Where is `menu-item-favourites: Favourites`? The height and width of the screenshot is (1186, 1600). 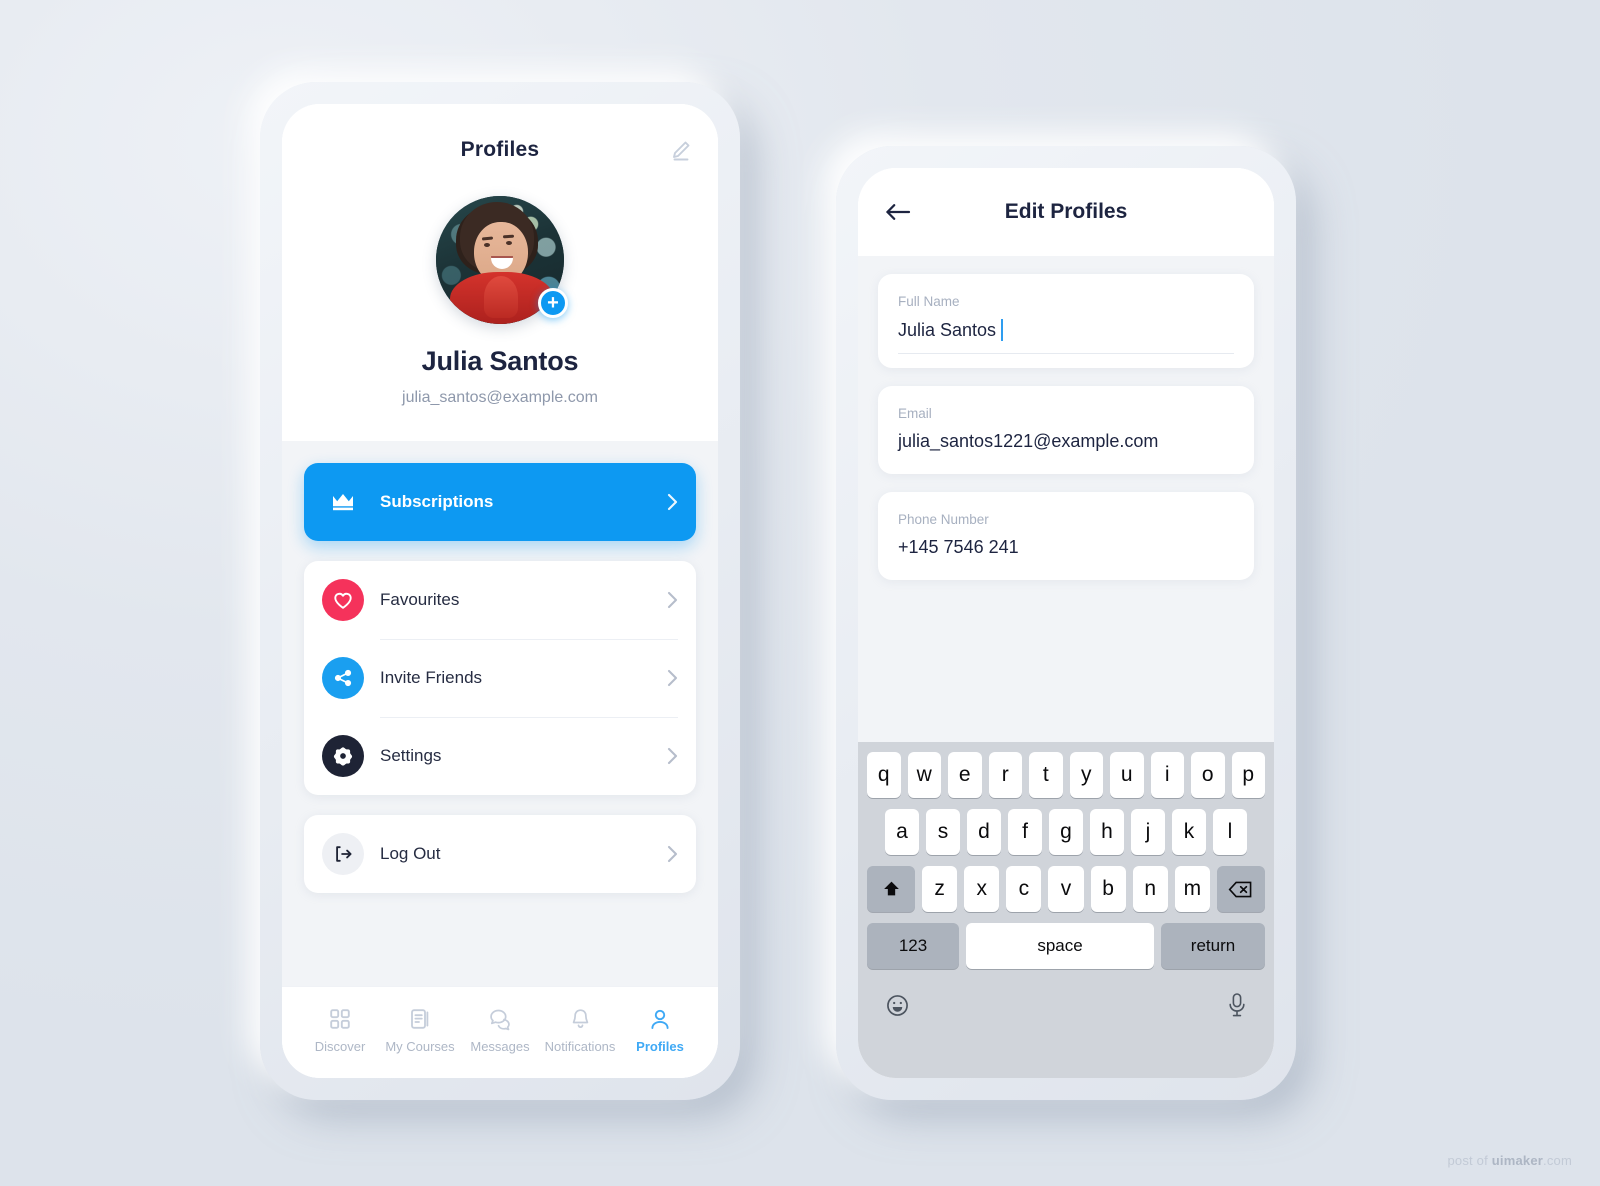 menu-item-favourites: Favourites is located at coordinates (500, 600).